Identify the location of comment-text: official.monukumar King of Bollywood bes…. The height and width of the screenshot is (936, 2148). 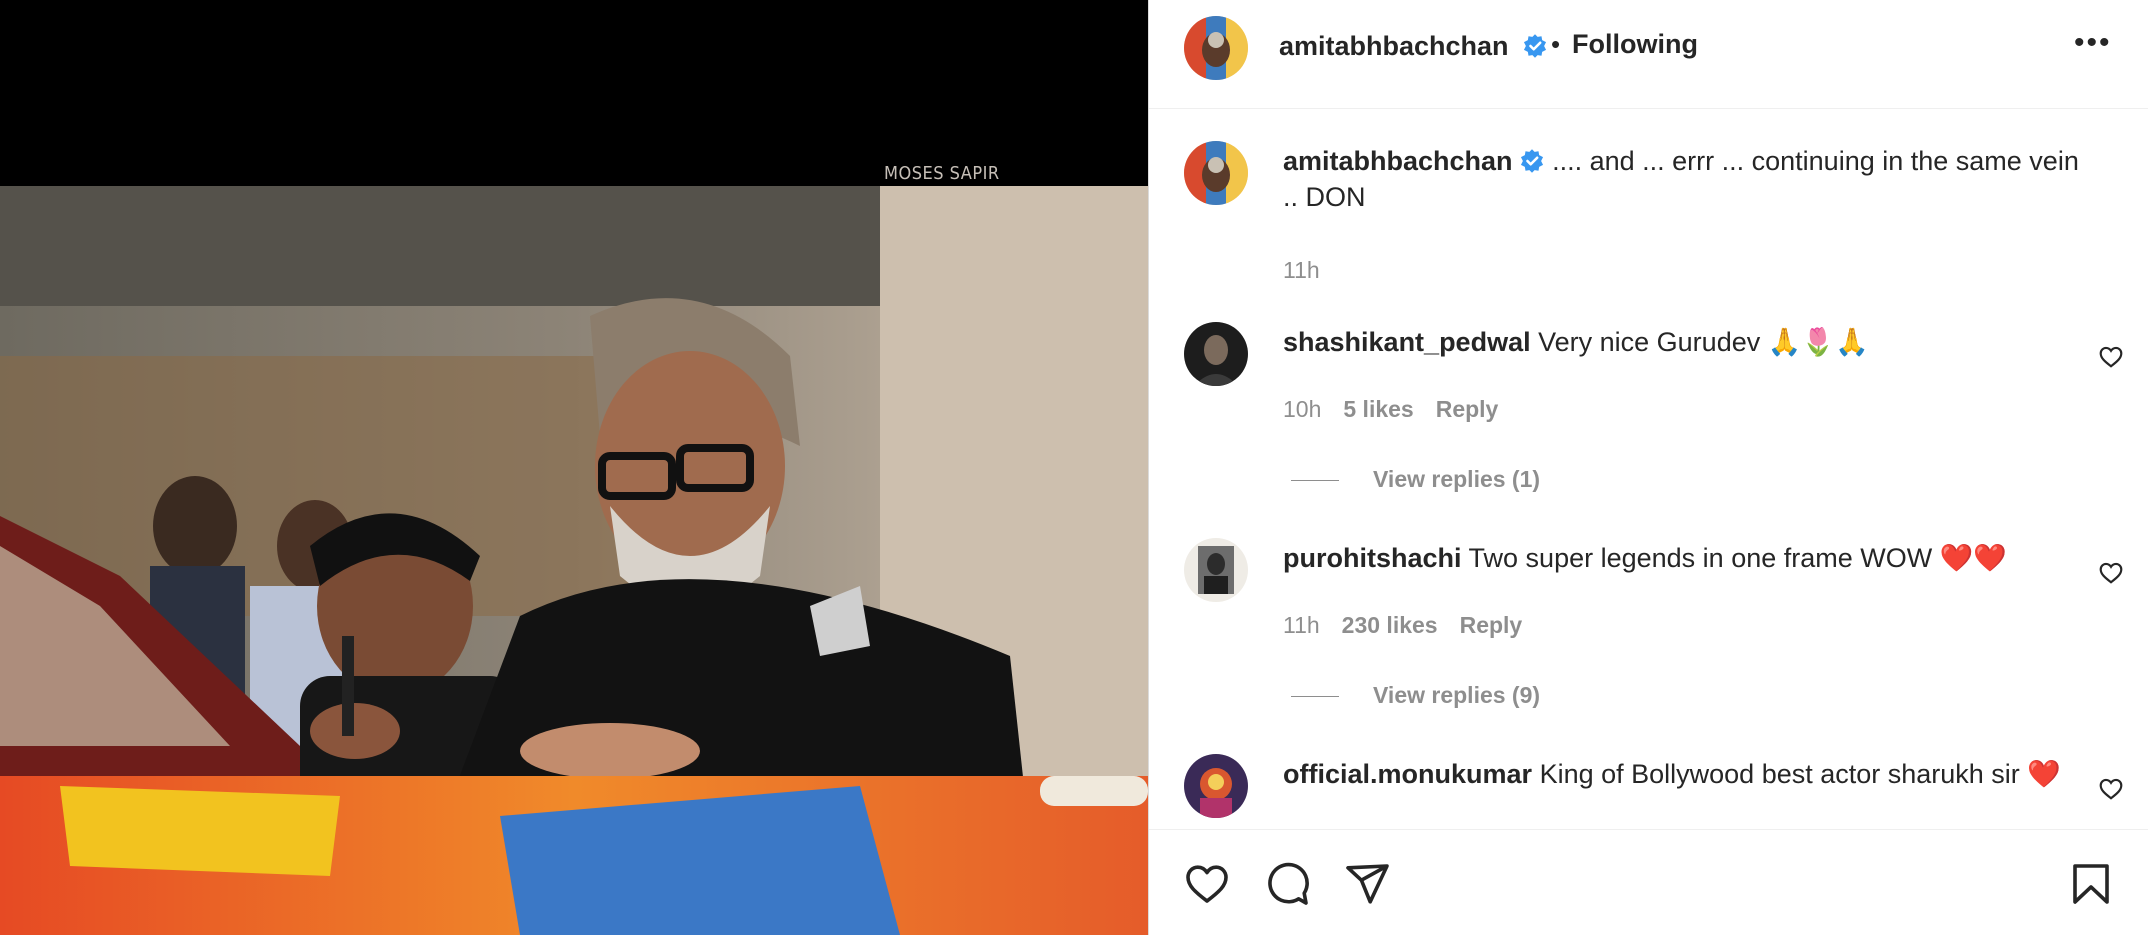
(1683, 774).